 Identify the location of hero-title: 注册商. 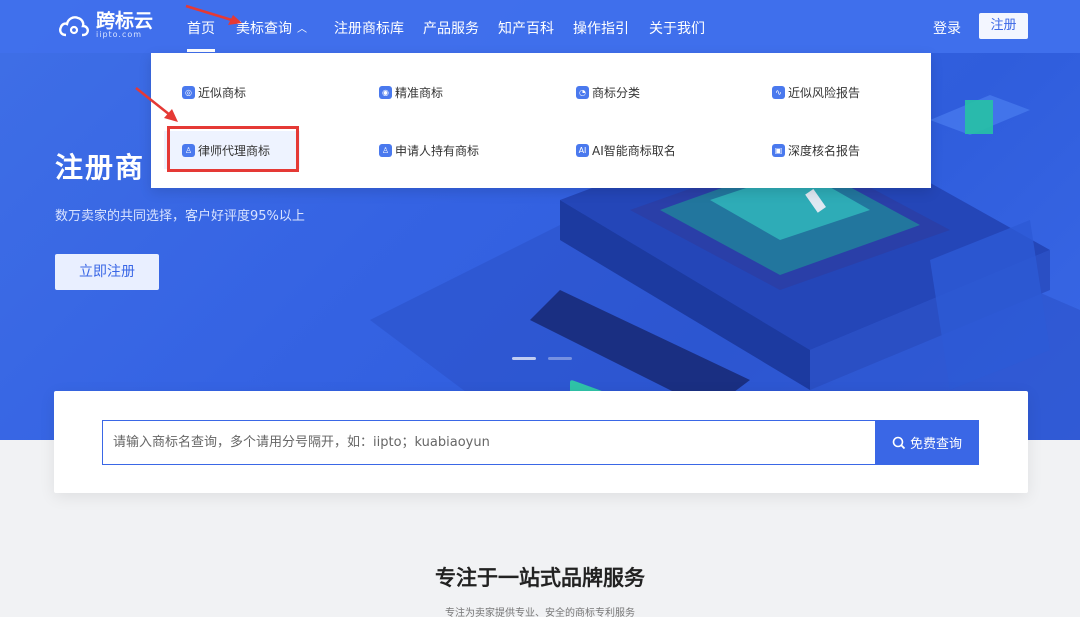
(100, 167).